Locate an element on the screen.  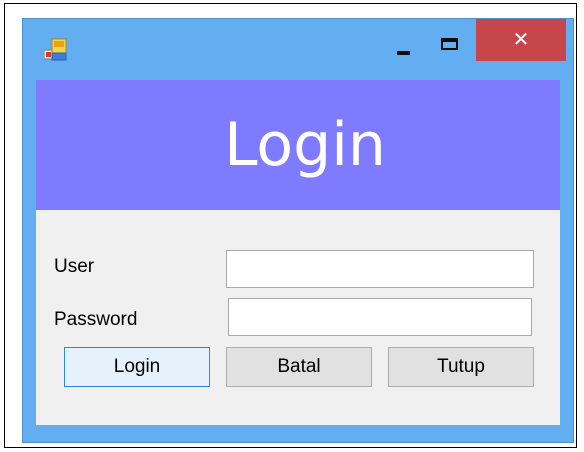
maximize-icon is located at coordinates (449, 44).